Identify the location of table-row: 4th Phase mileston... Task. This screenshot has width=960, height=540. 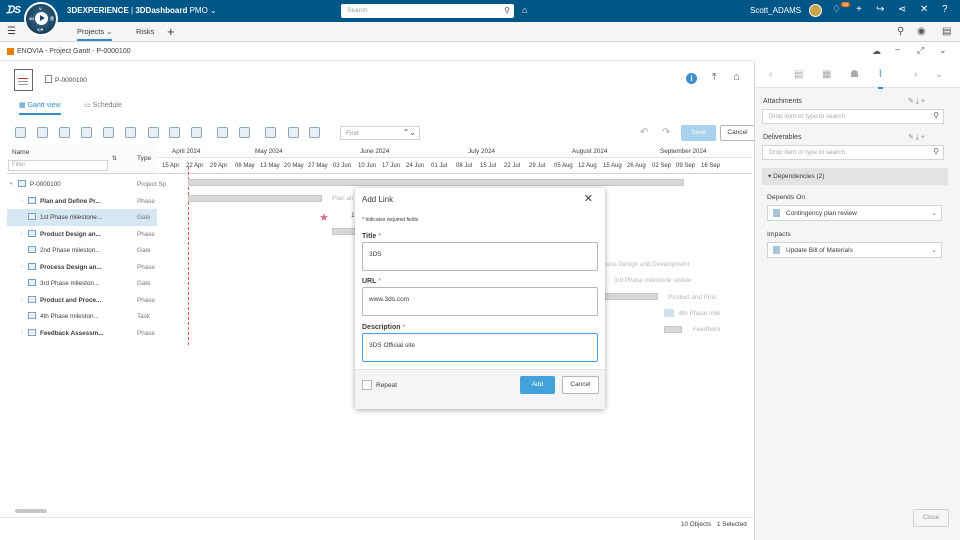
(82, 316).